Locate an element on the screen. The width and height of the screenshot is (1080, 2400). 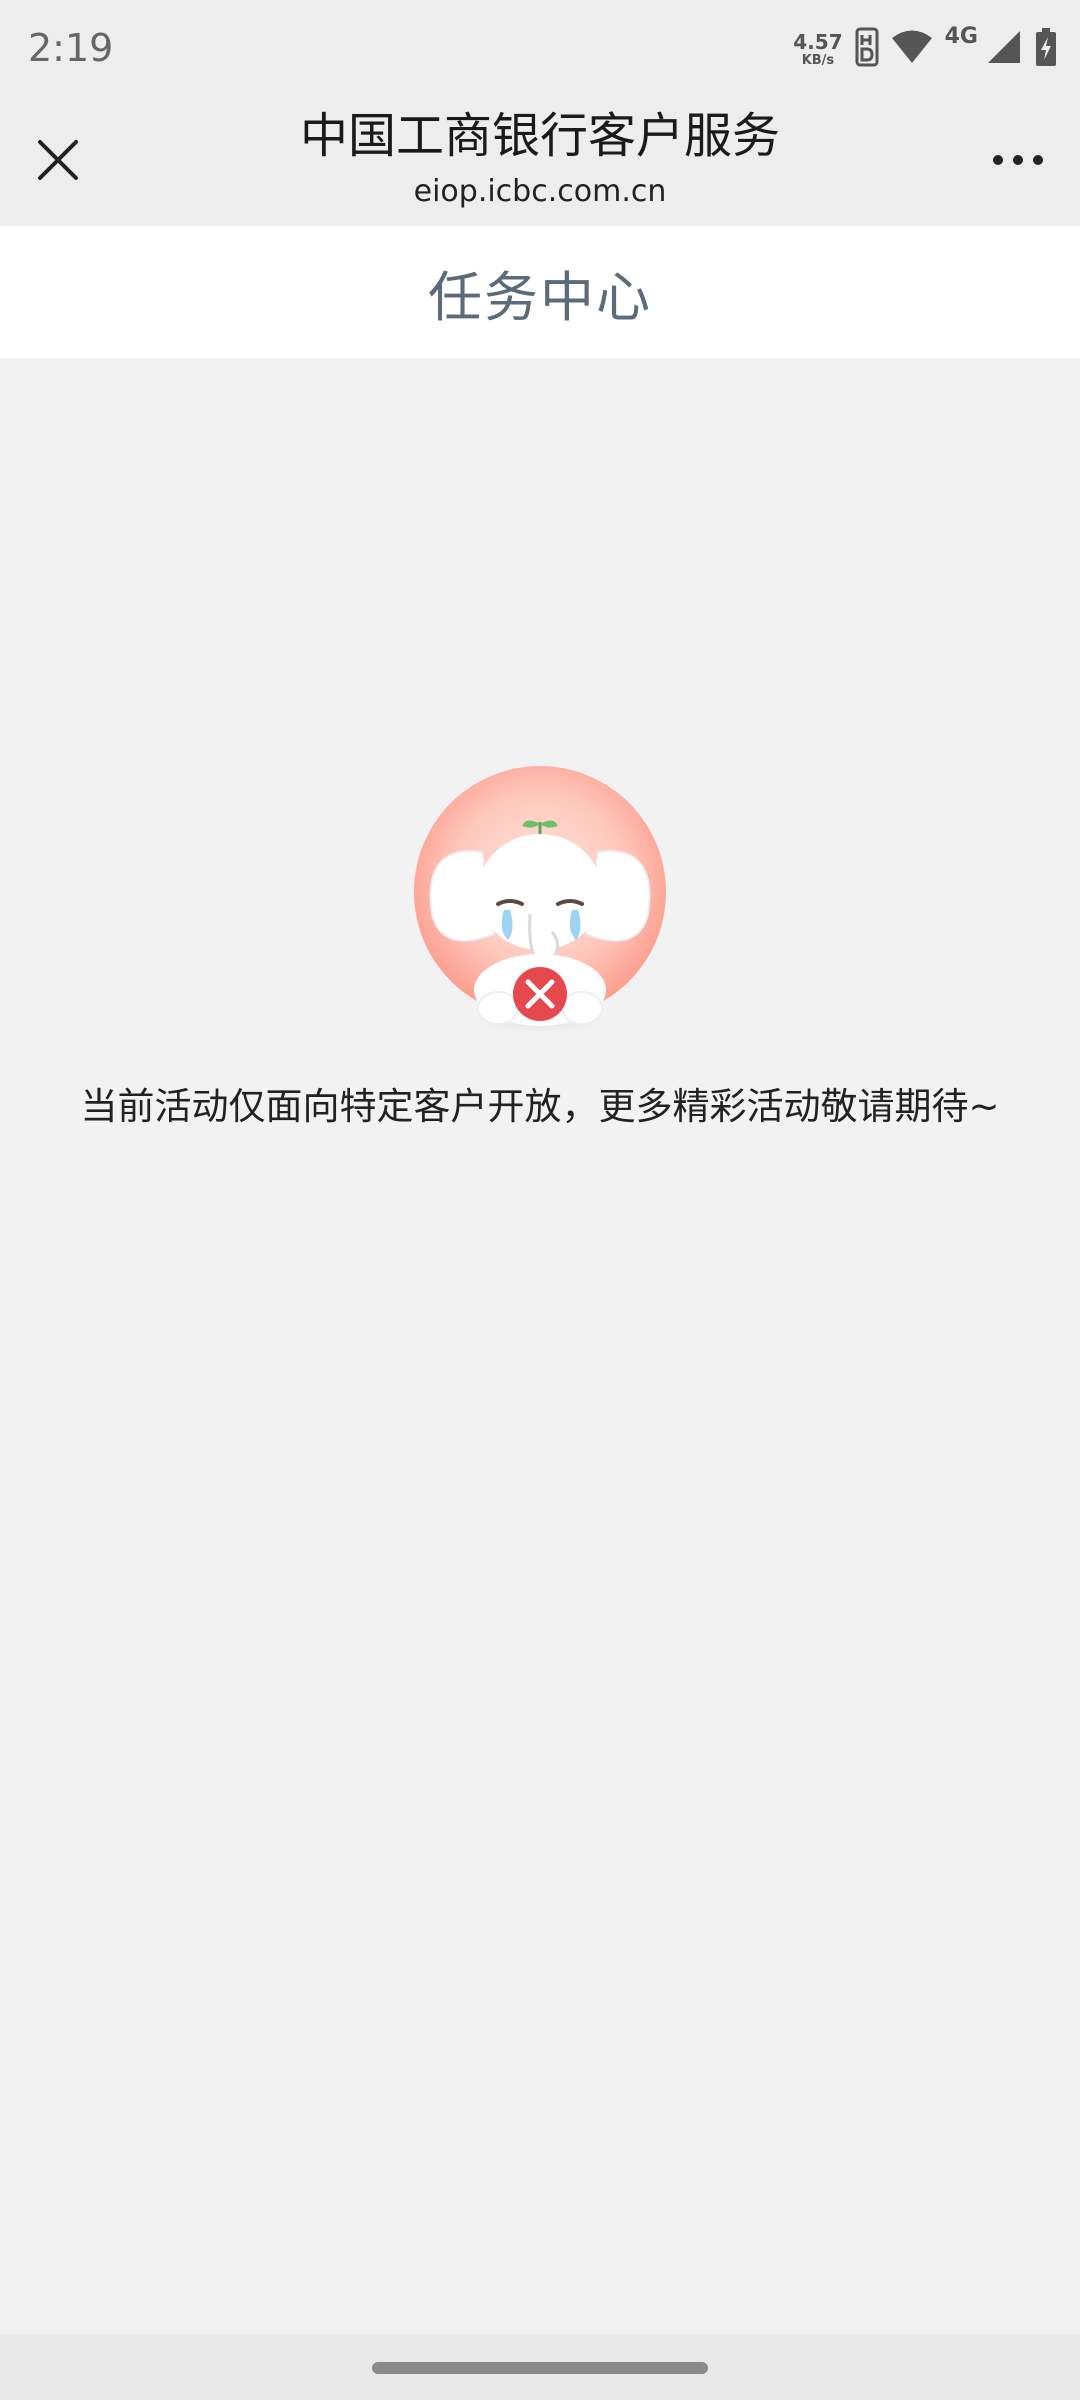
empty-state-message: 当前活动仅面向特定客户开放，更多精彩活动敬请期待~ is located at coordinates (540, 1106).